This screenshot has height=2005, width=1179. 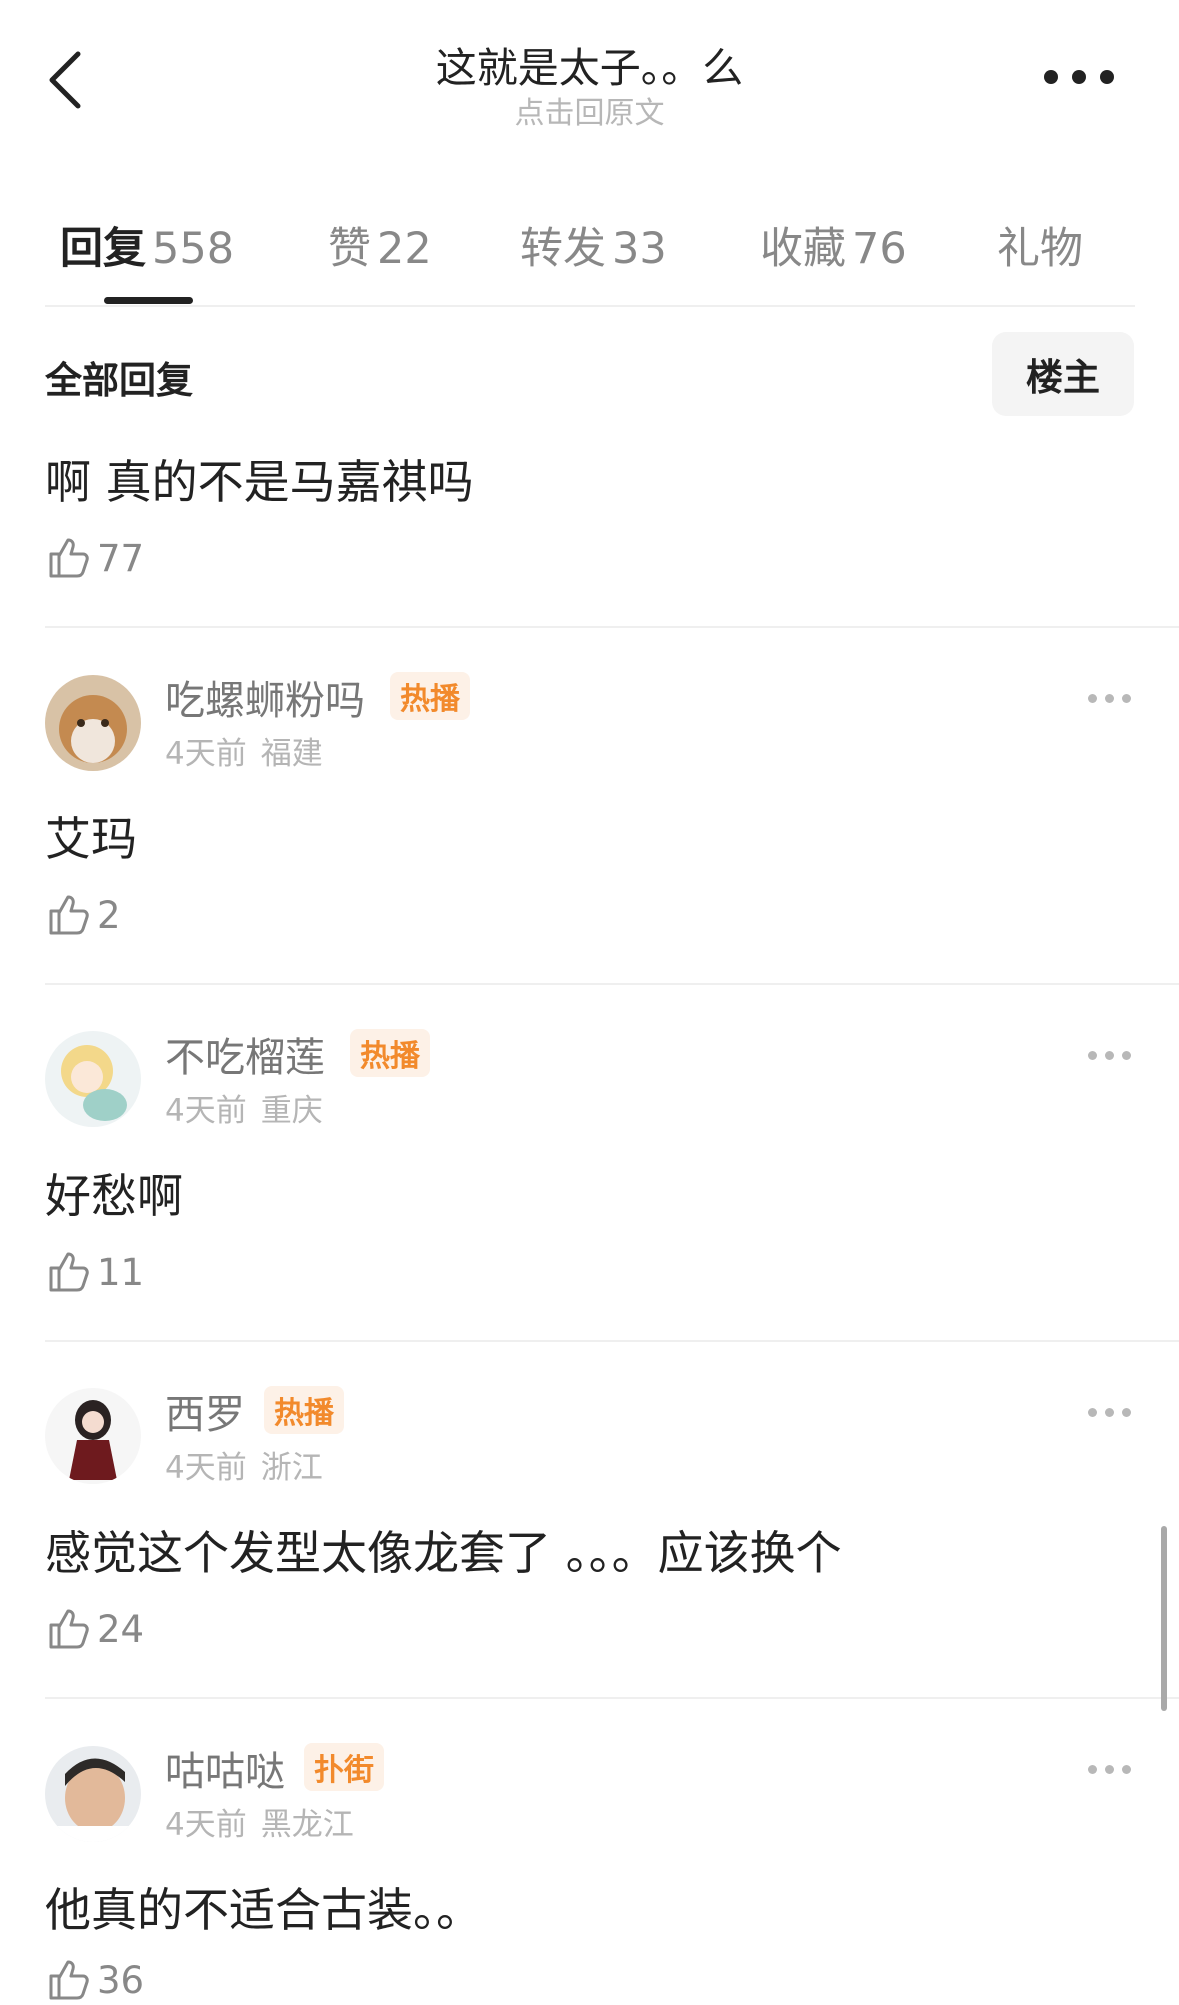 I want to click on face-avatar, so click(x=93, y=1794).